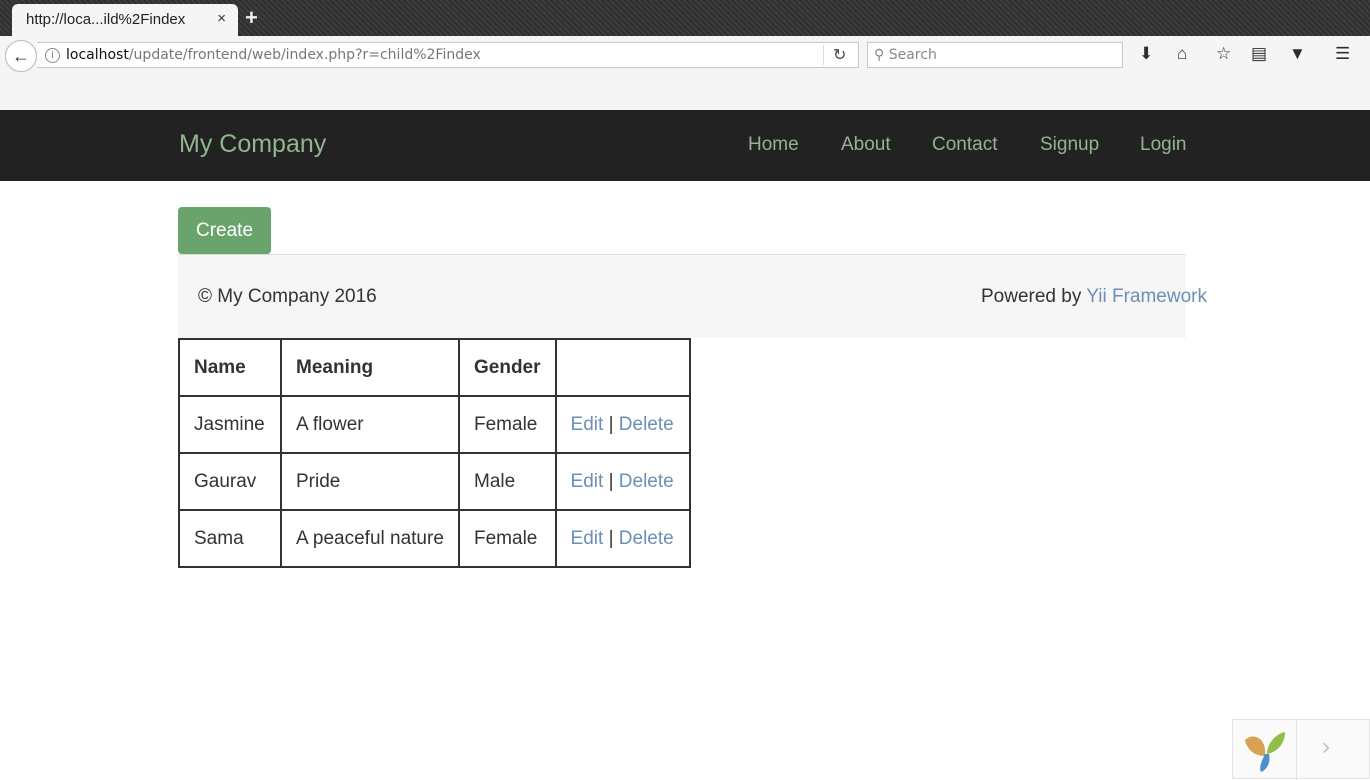 The image size is (1370, 780). What do you see at coordinates (1342, 54) in the screenshot?
I see `menu-icon: ☰` at bounding box center [1342, 54].